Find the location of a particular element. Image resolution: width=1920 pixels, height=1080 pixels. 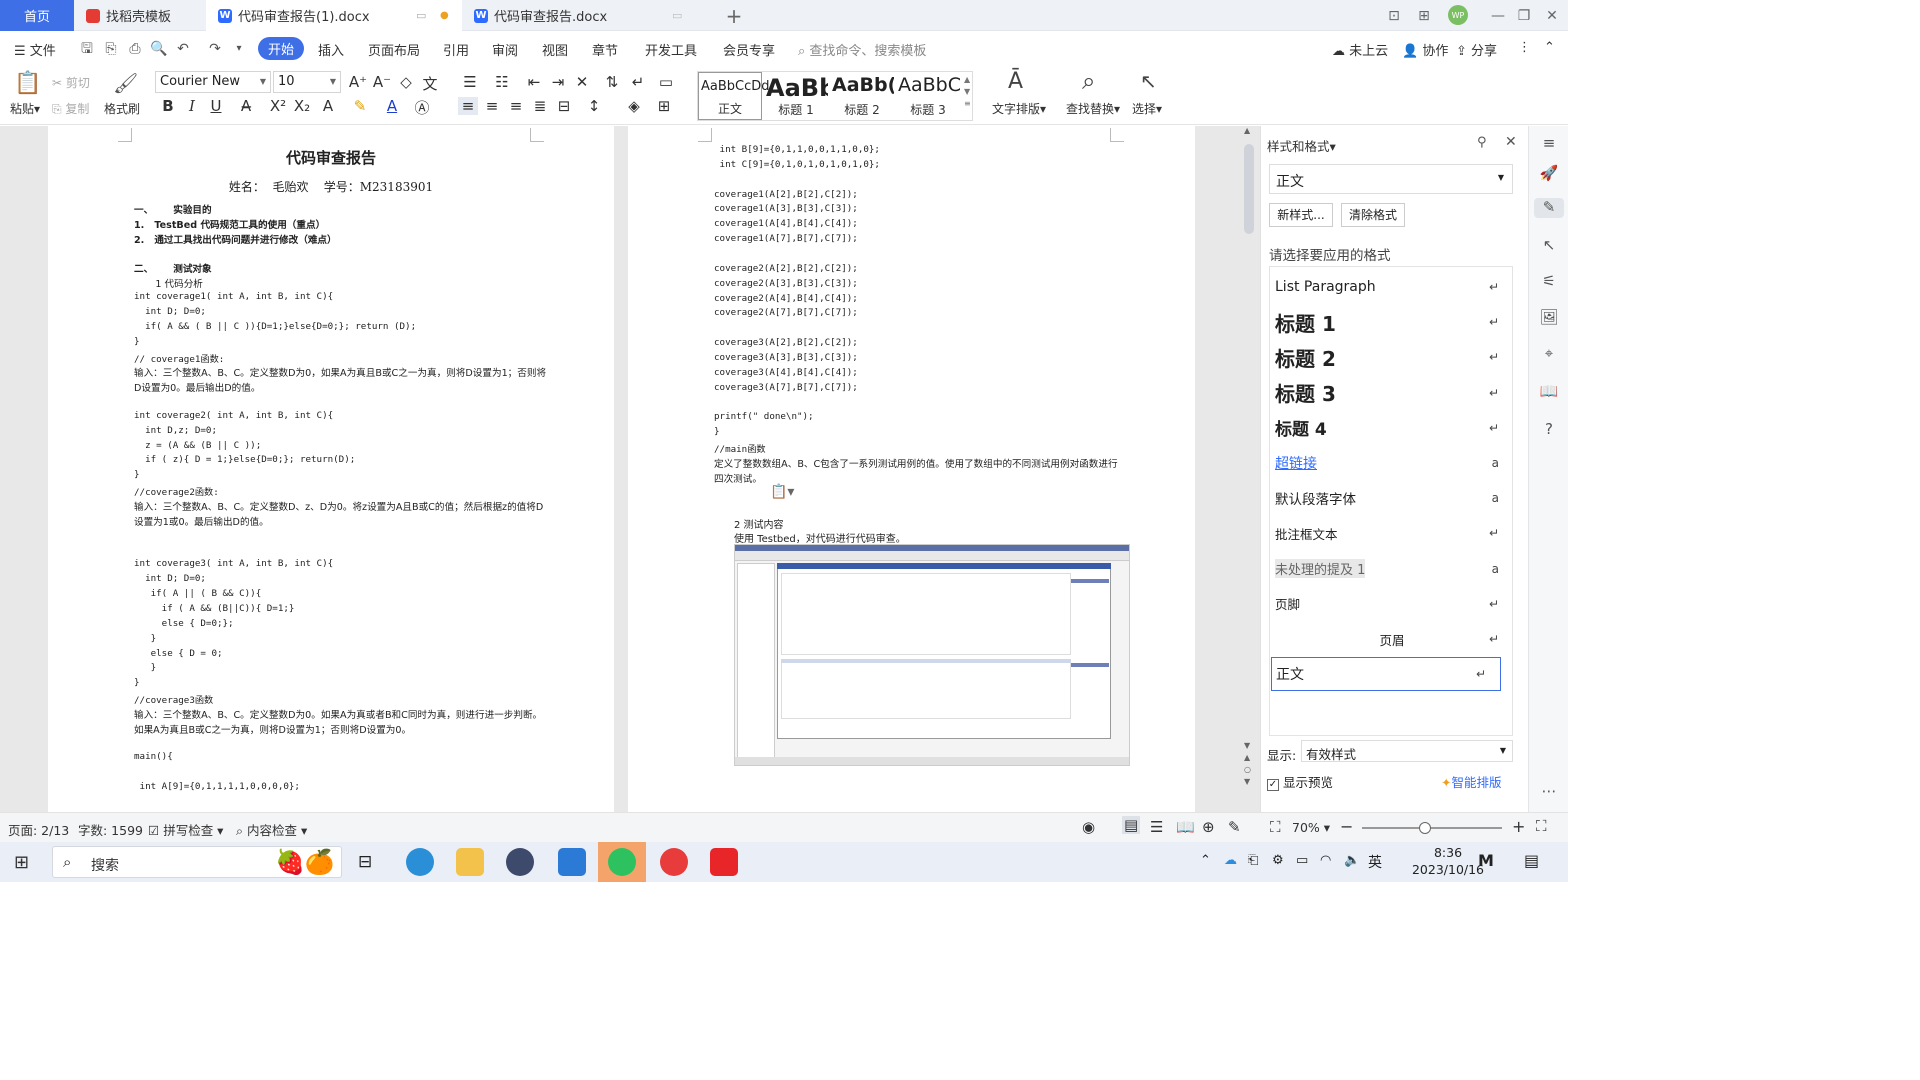

italic-icon: I is located at coordinates (192, 106).